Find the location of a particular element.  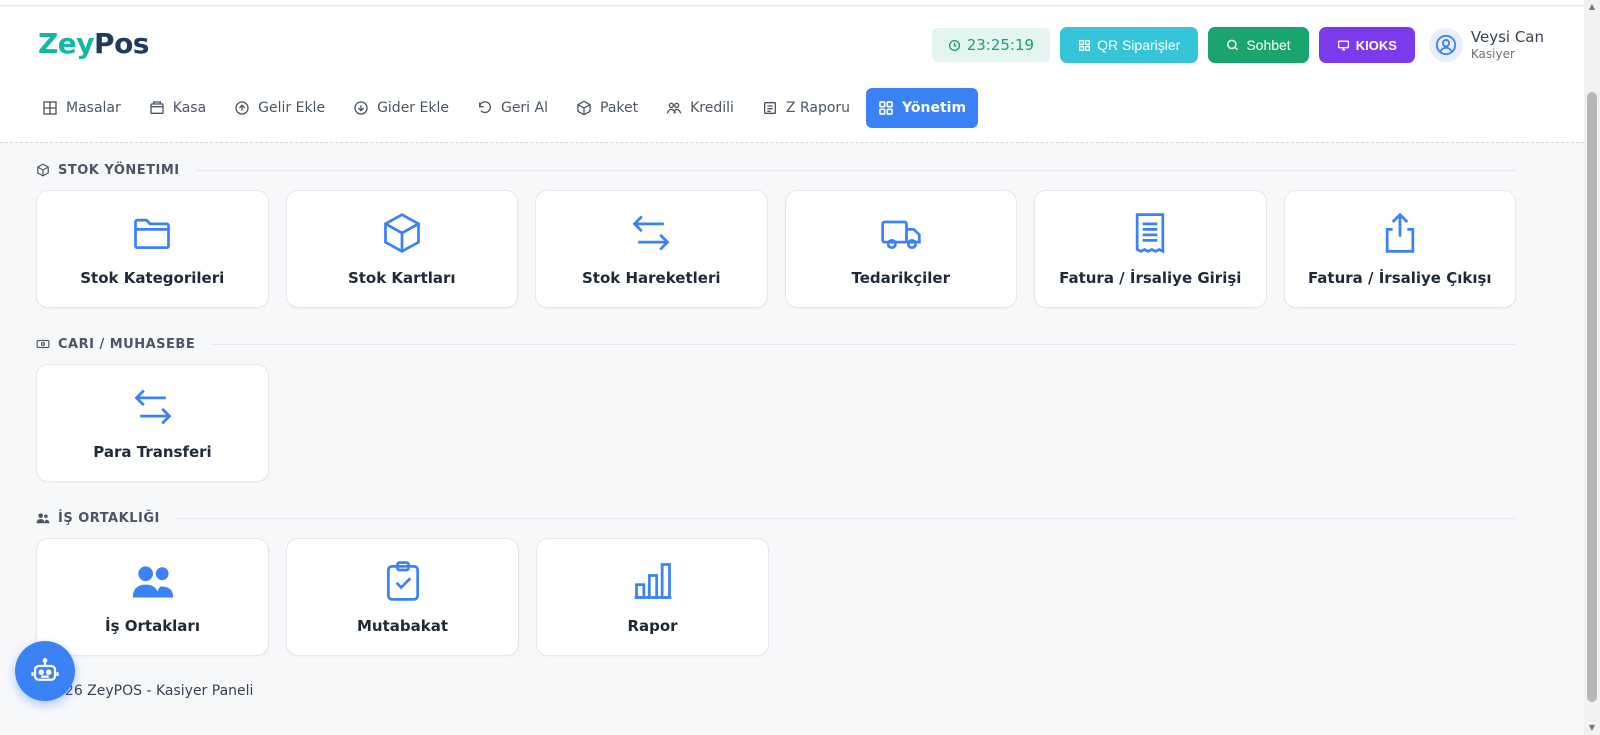

nav-paket: Paket is located at coordinates (607, 108).